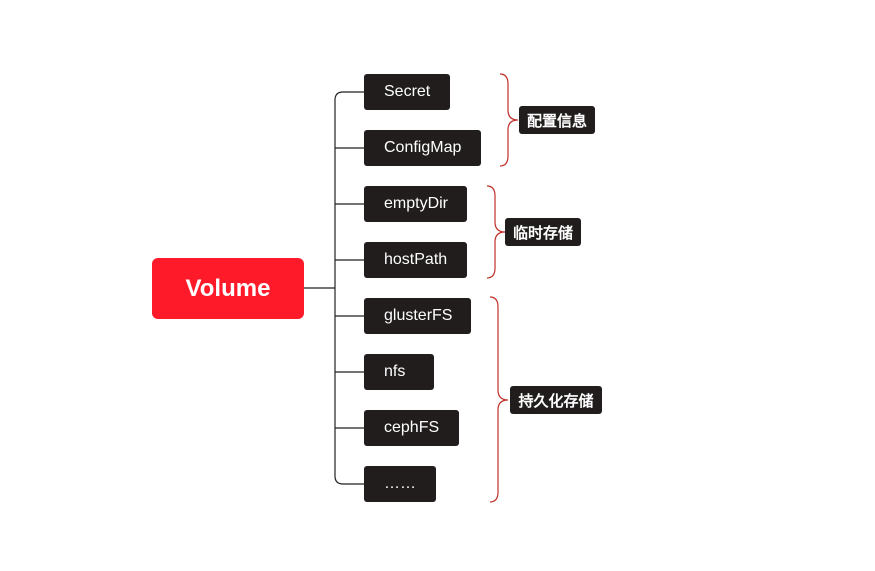 The image size is (875, 571). I want to click on leaf-nfs: nfs, so click(399, 372).